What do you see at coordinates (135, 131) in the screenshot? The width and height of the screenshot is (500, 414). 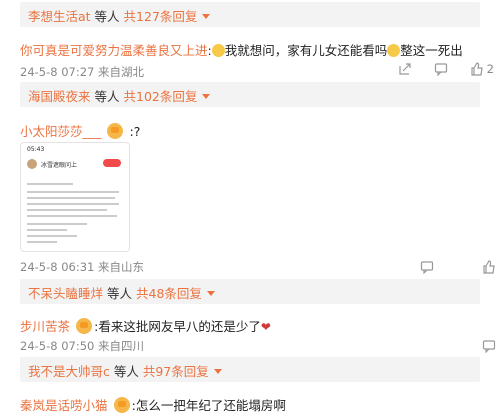 I see `comment-text: :?` at bounding box center [135, 131].